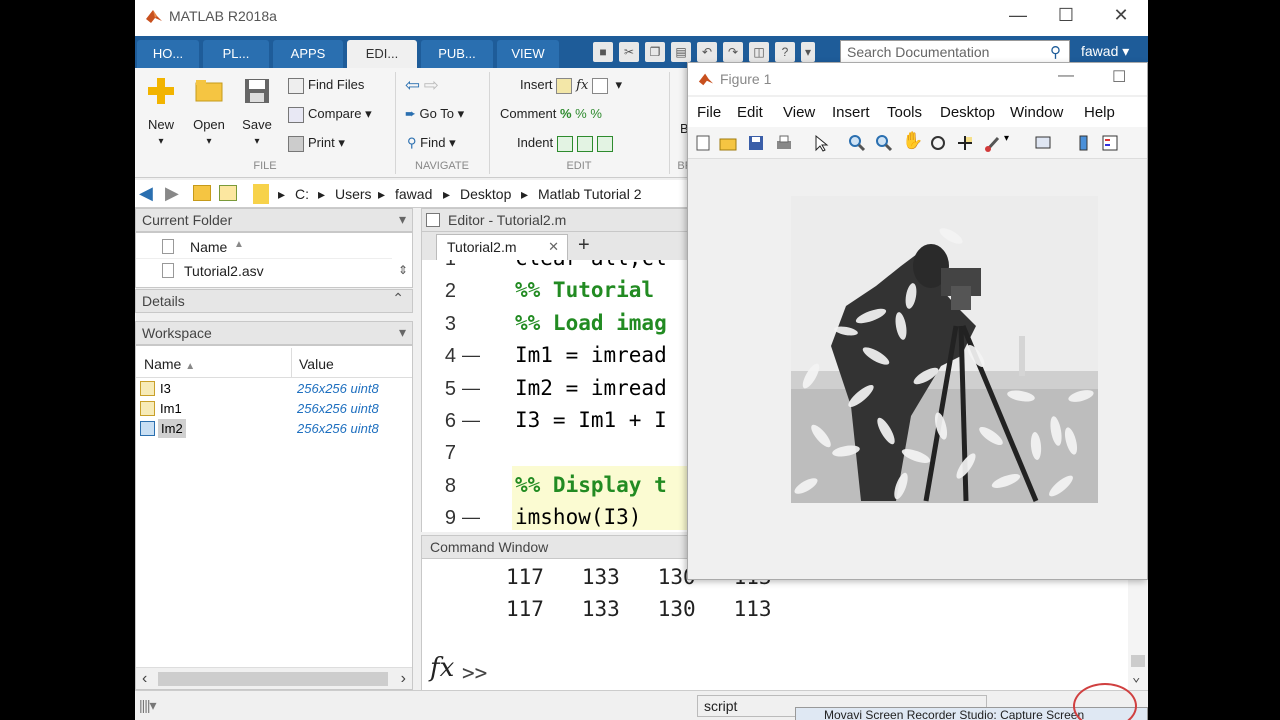  What do you see at coordinates (967, 112) in the screenshot?
I see `menu-desktop: Desktop` at bounding box center [967, 112].